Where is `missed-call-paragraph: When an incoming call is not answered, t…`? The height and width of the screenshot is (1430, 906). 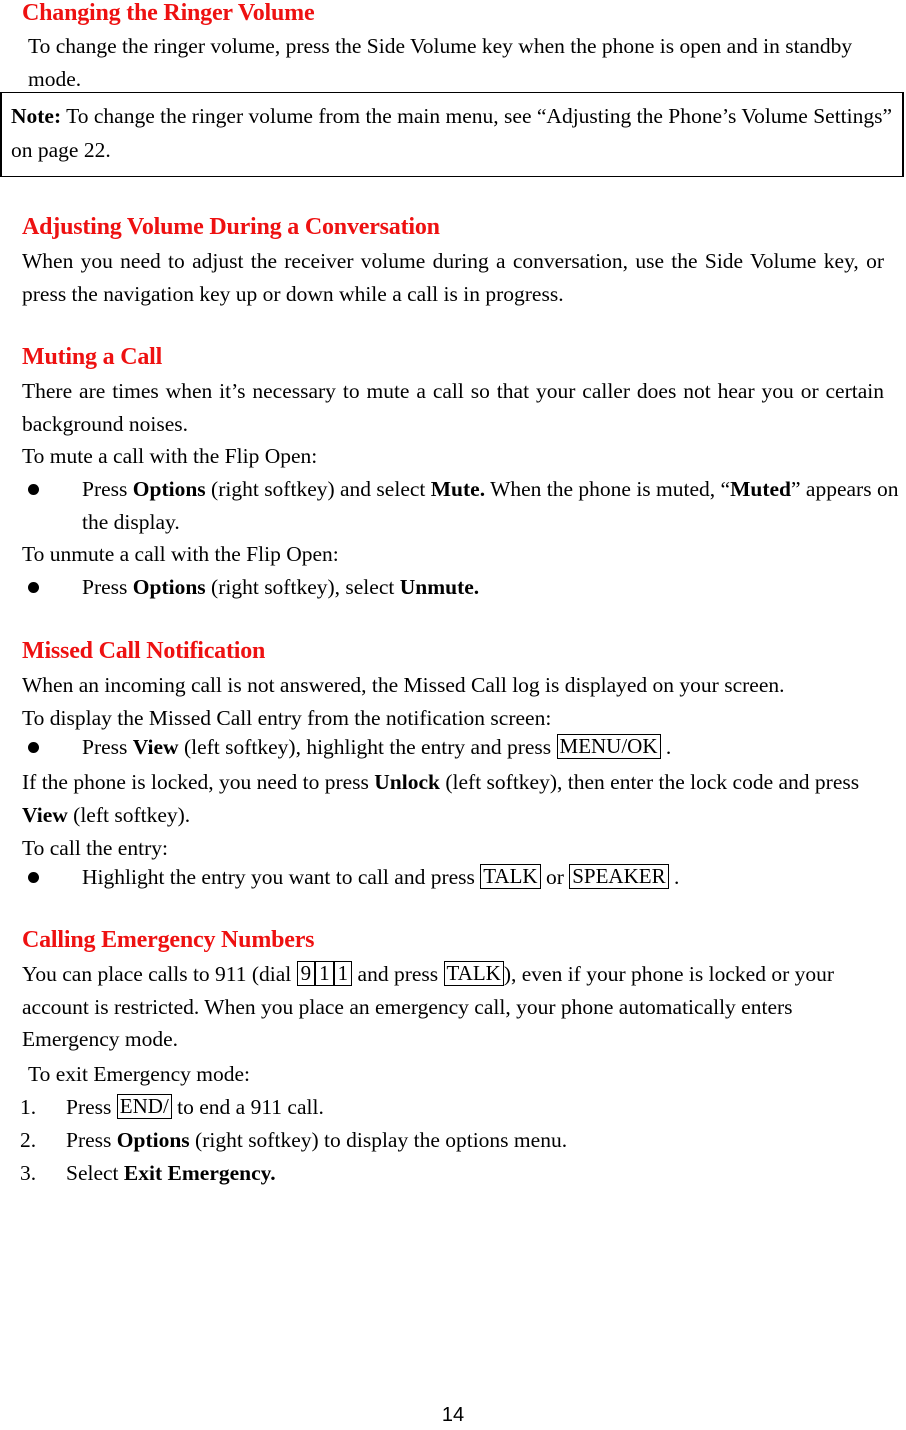 missed-call-paragraph: When an incoming call is not answered, t… is located at coordinates (457, 685).